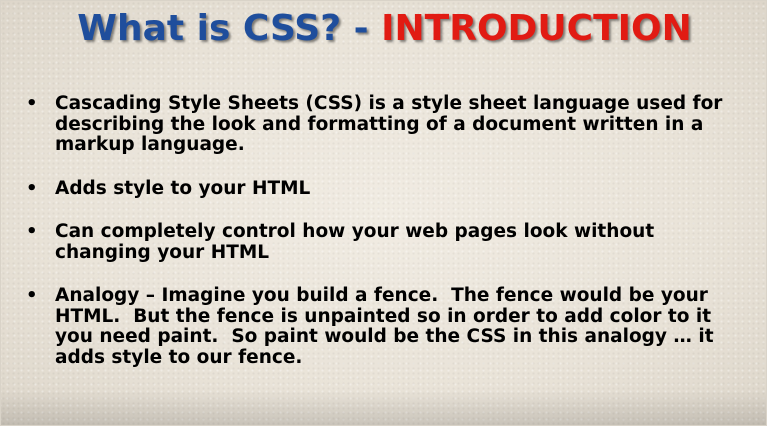 The width and height of the screenshot is (767, 426). What do you see at coordinates (384, 188) in the screenshot?
I see `bullet-item-adds-style: • Adds style to your HTML` at bounding box center [384, 188].